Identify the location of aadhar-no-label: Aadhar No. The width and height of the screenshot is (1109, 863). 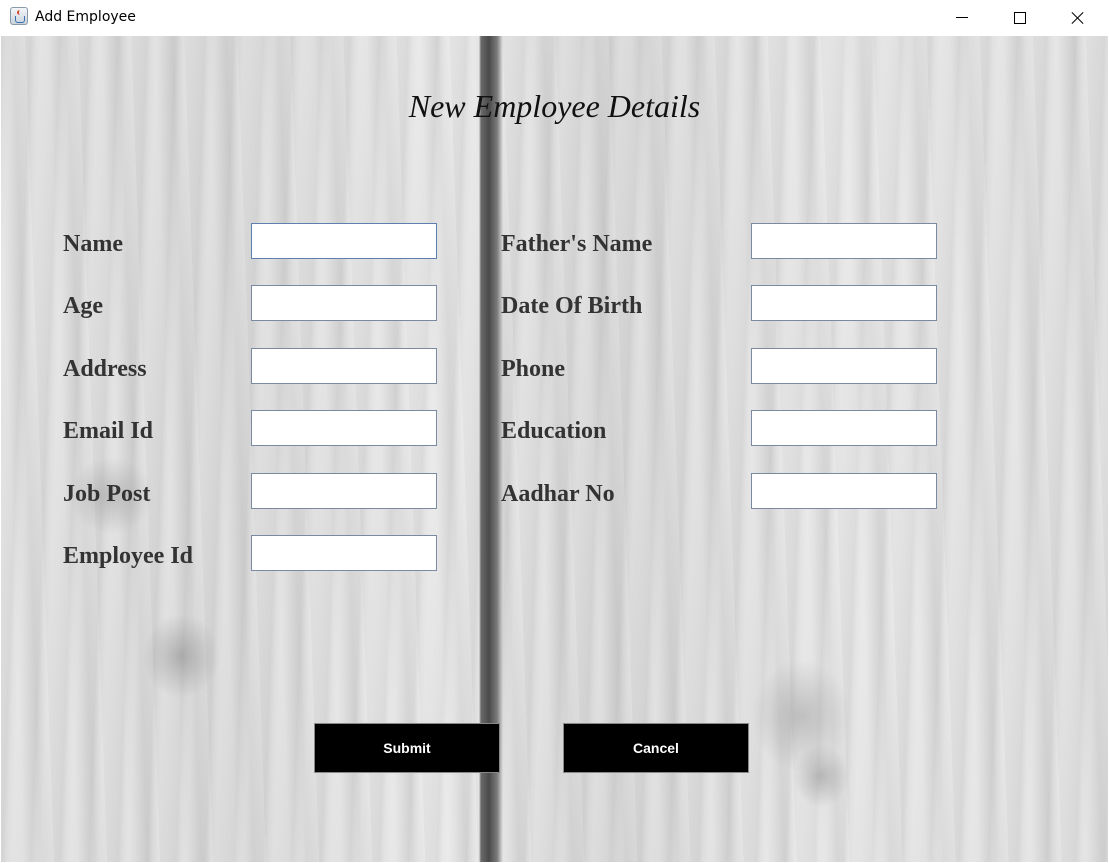
(558, 494).